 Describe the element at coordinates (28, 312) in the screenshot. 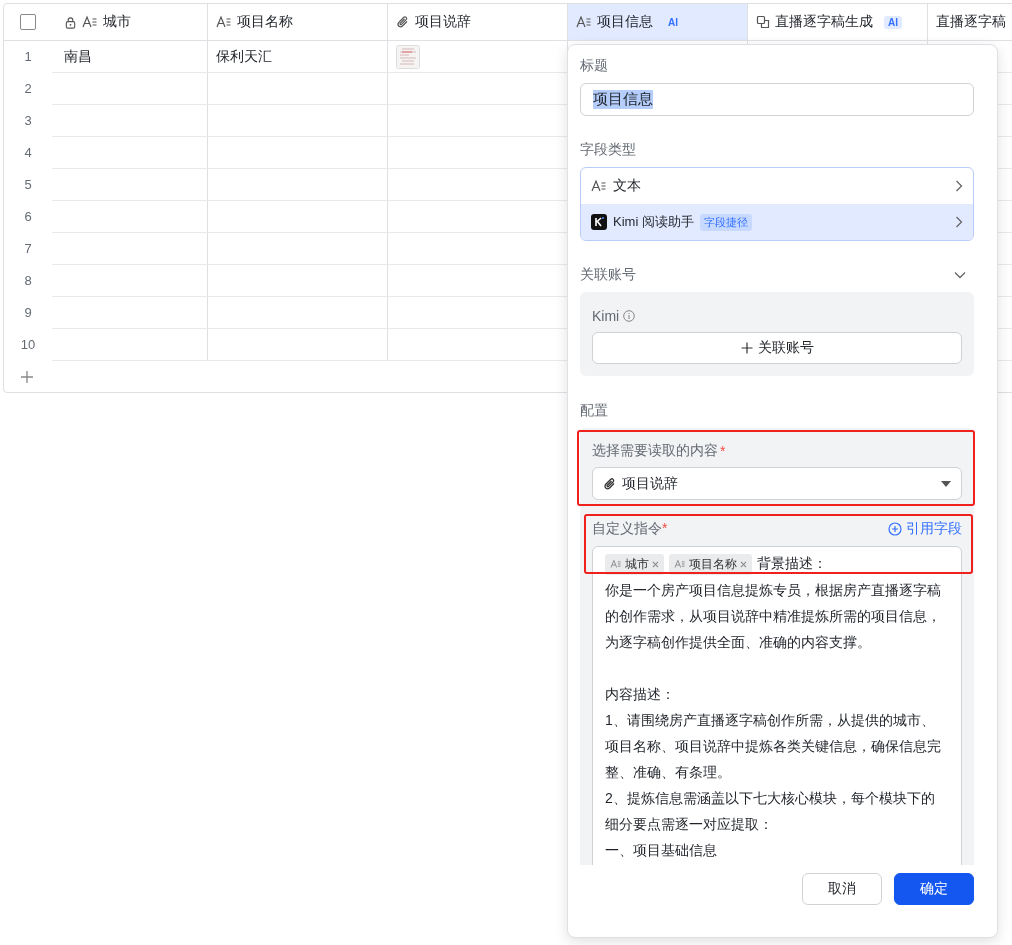

I see `row-number: 9` at that location.